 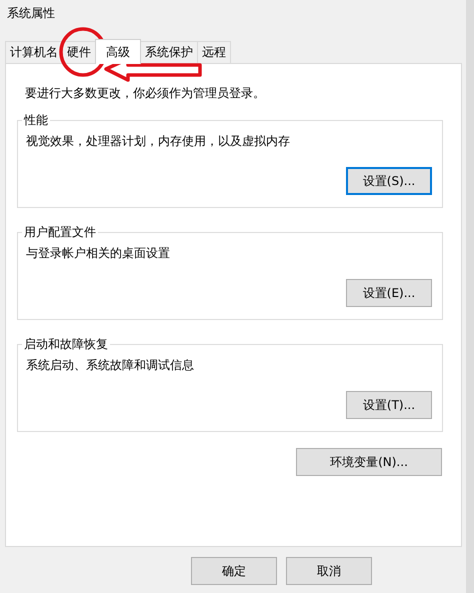 What do you see at coordinates (158, 141) in the screenshot?
I see `group-description: 视觉效果，处理器计划，内存使用，以及虚拟内存` at bounding box center [158, 141].